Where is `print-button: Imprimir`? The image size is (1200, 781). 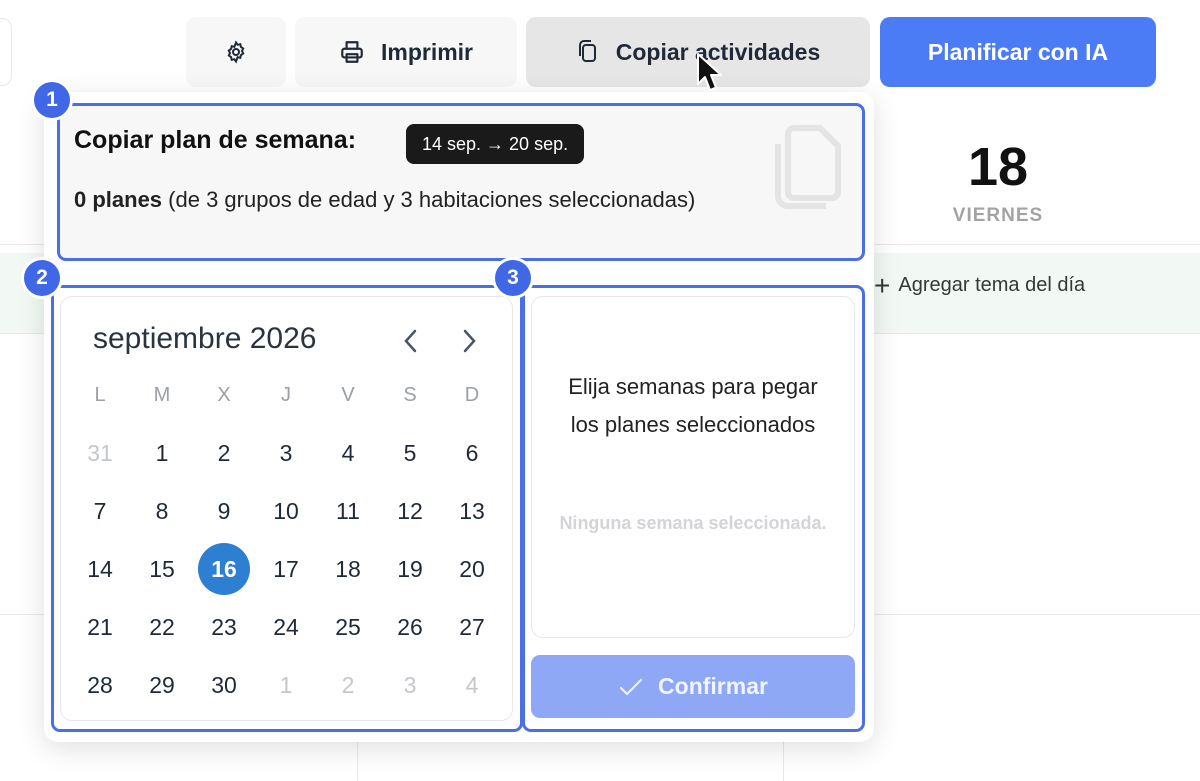 print-button: Imprimir is located at coordinates (406, 52).